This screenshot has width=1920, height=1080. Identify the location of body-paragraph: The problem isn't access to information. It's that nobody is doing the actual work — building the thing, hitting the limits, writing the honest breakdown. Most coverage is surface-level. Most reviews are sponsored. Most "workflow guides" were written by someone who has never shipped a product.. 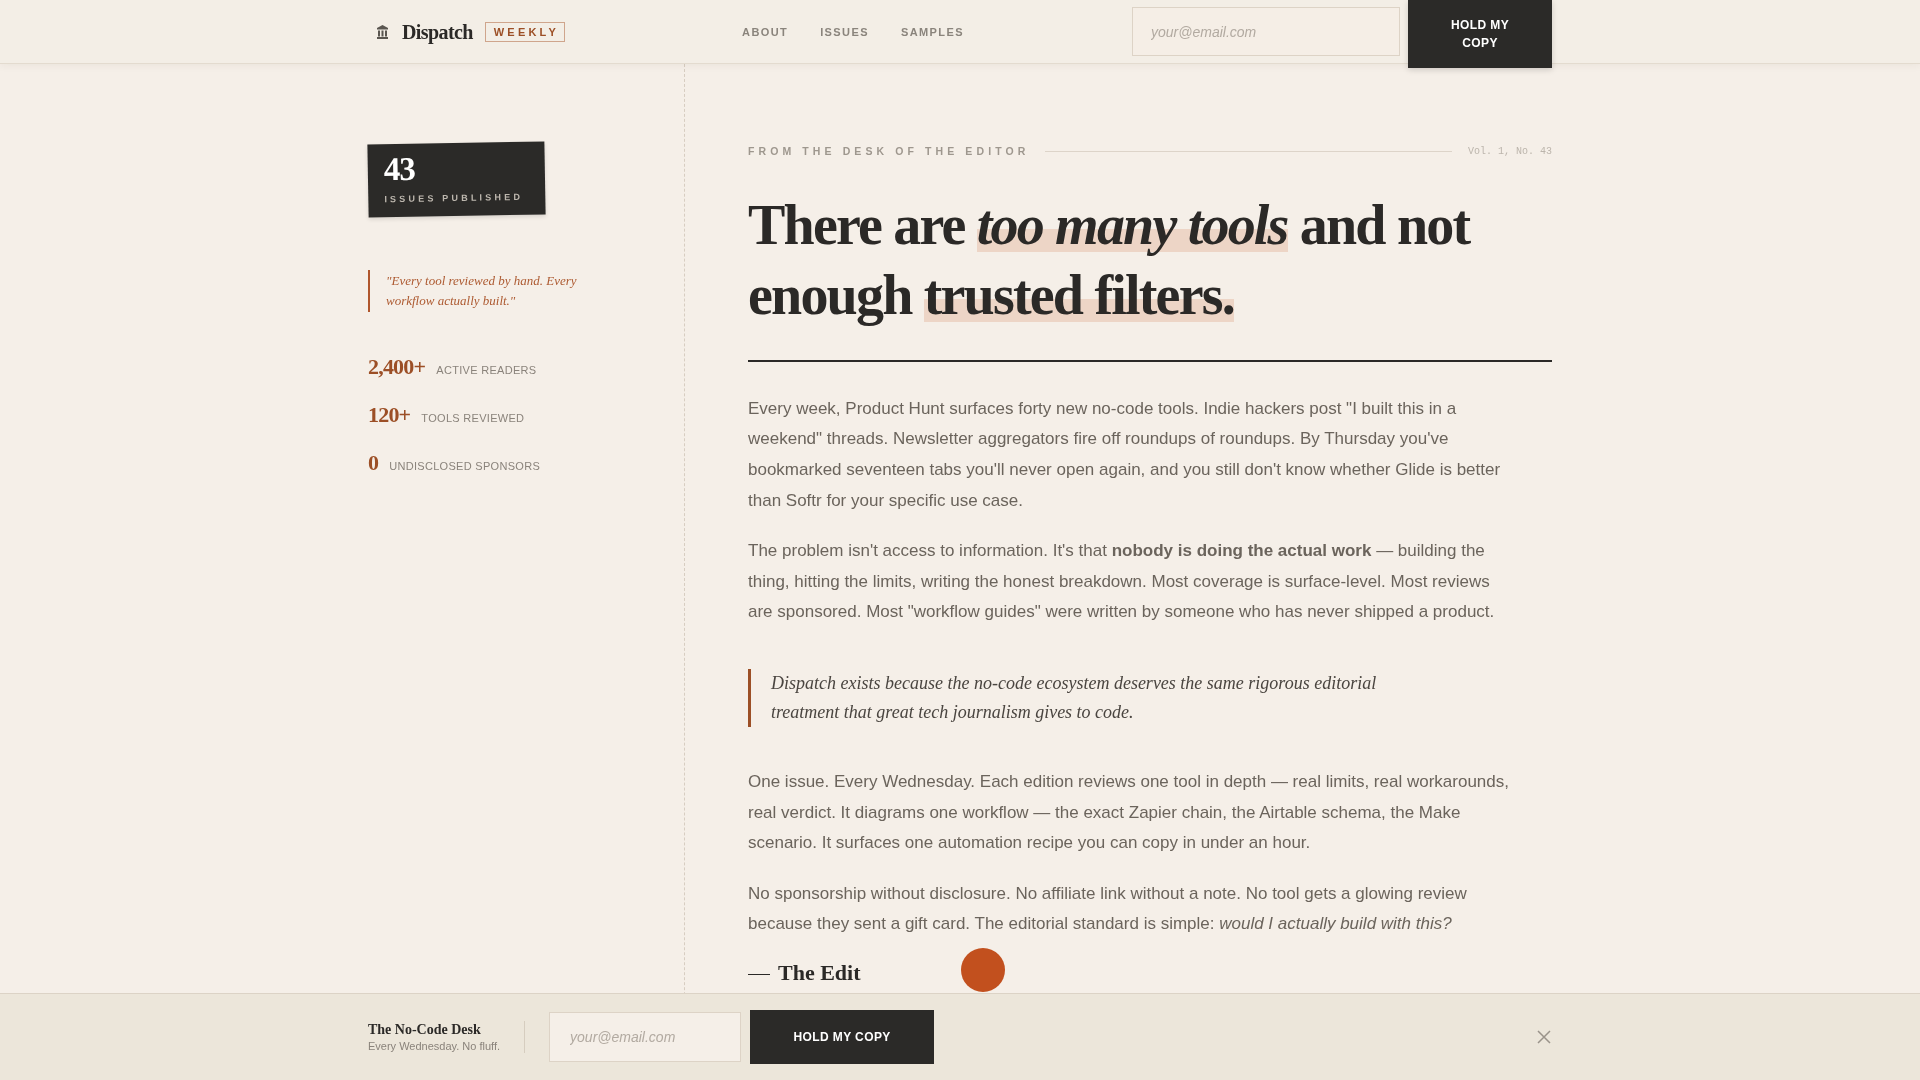
(1122, 582).